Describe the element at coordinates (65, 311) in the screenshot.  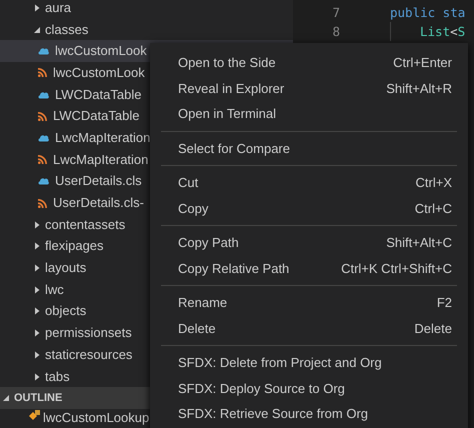
I see `folder-name: objects` at that location.